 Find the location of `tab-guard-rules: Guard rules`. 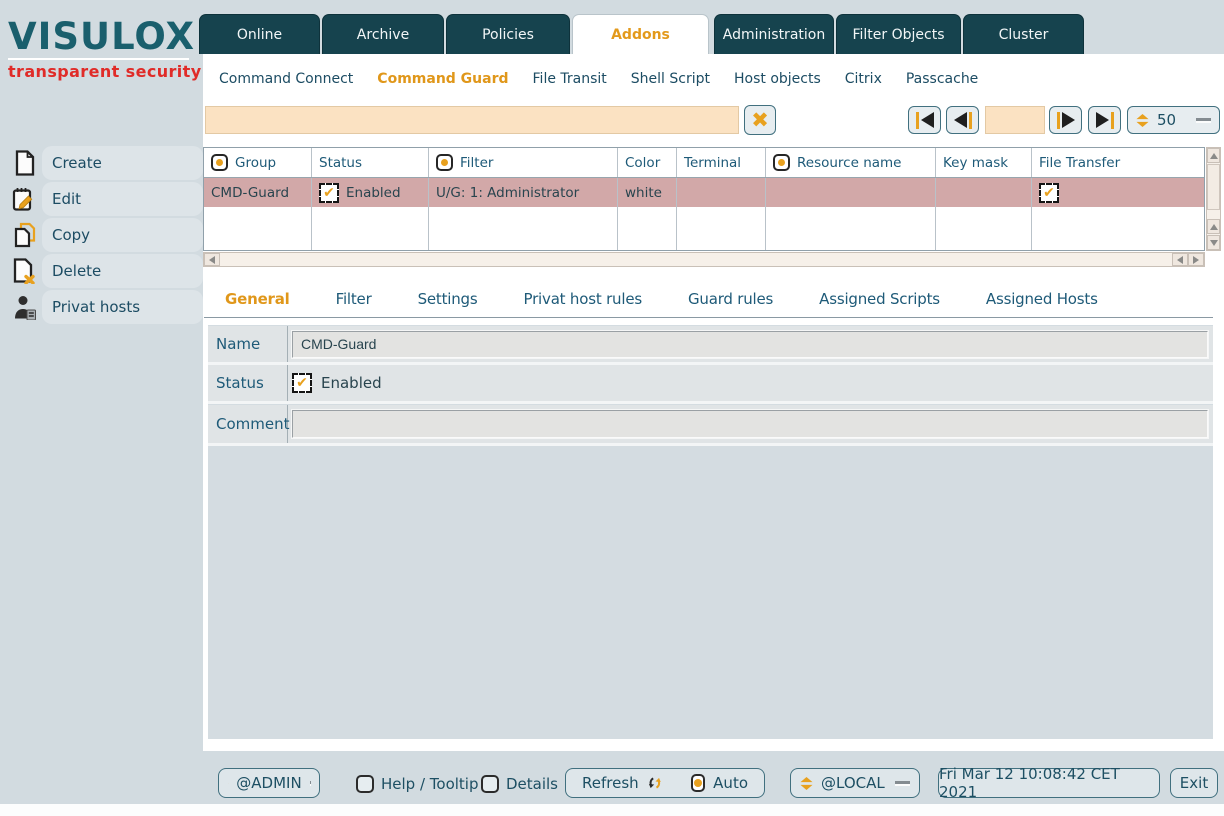

tab-guard-rules: Guard rules is located at coordinates (730, 299).